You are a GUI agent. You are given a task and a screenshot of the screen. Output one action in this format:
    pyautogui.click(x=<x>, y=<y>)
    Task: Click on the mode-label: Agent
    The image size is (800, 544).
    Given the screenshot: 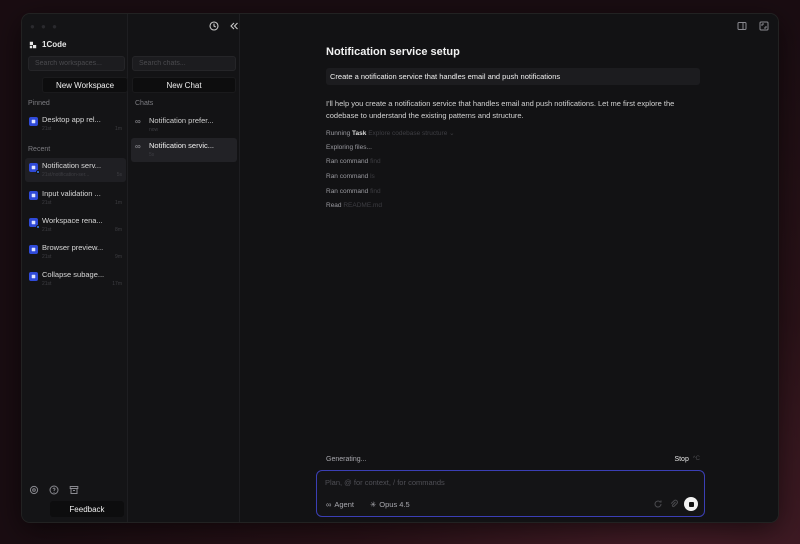 What is the action you would take?
    pyautogui.click(x=344, y=504)
    